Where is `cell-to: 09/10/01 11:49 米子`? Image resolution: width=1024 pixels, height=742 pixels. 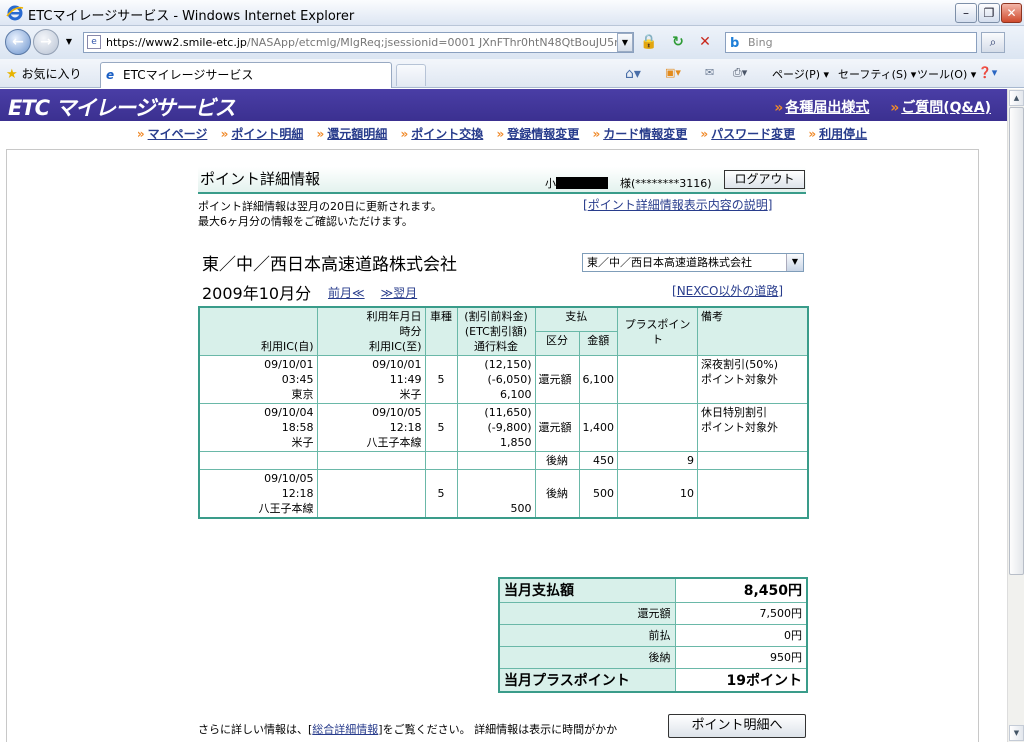 cell-to: 09/10/01 11:49 米子 is located at coordinates (371, 379).